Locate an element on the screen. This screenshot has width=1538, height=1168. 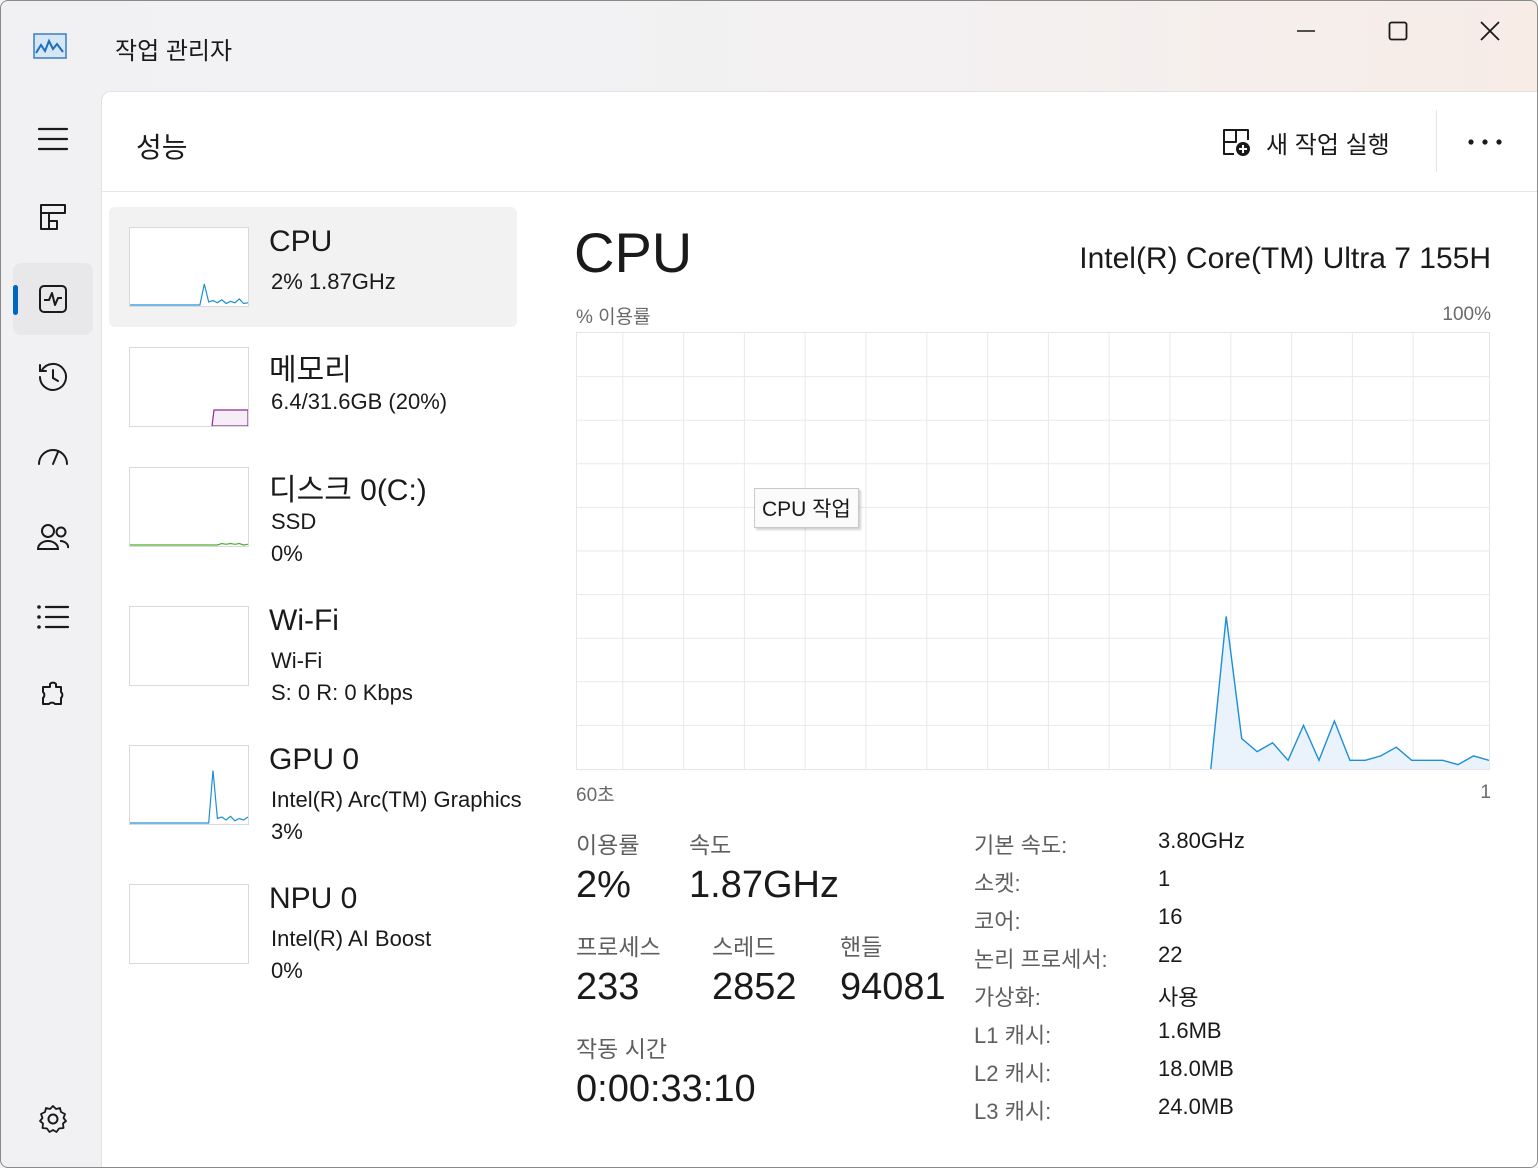
detail-title: CPU is located at coordinates (633, 252).